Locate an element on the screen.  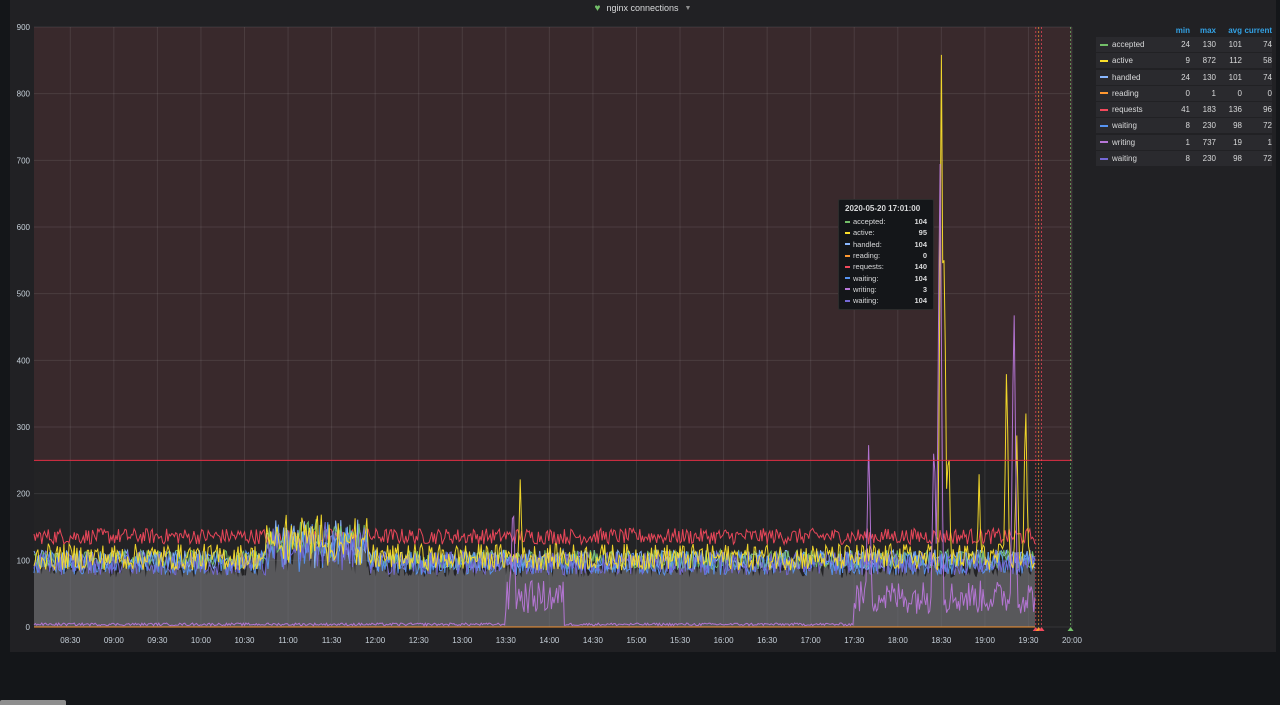
legend-row-handled: handled 24 130 101 74 is located at coordinates (1184, 77).